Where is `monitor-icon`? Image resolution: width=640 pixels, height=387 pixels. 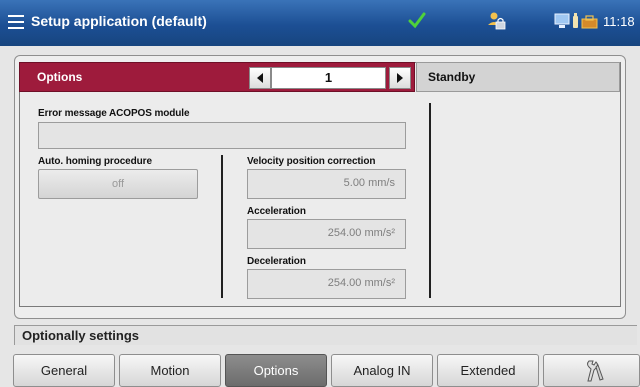
monitor-icon is located at coordinates (576, 21).